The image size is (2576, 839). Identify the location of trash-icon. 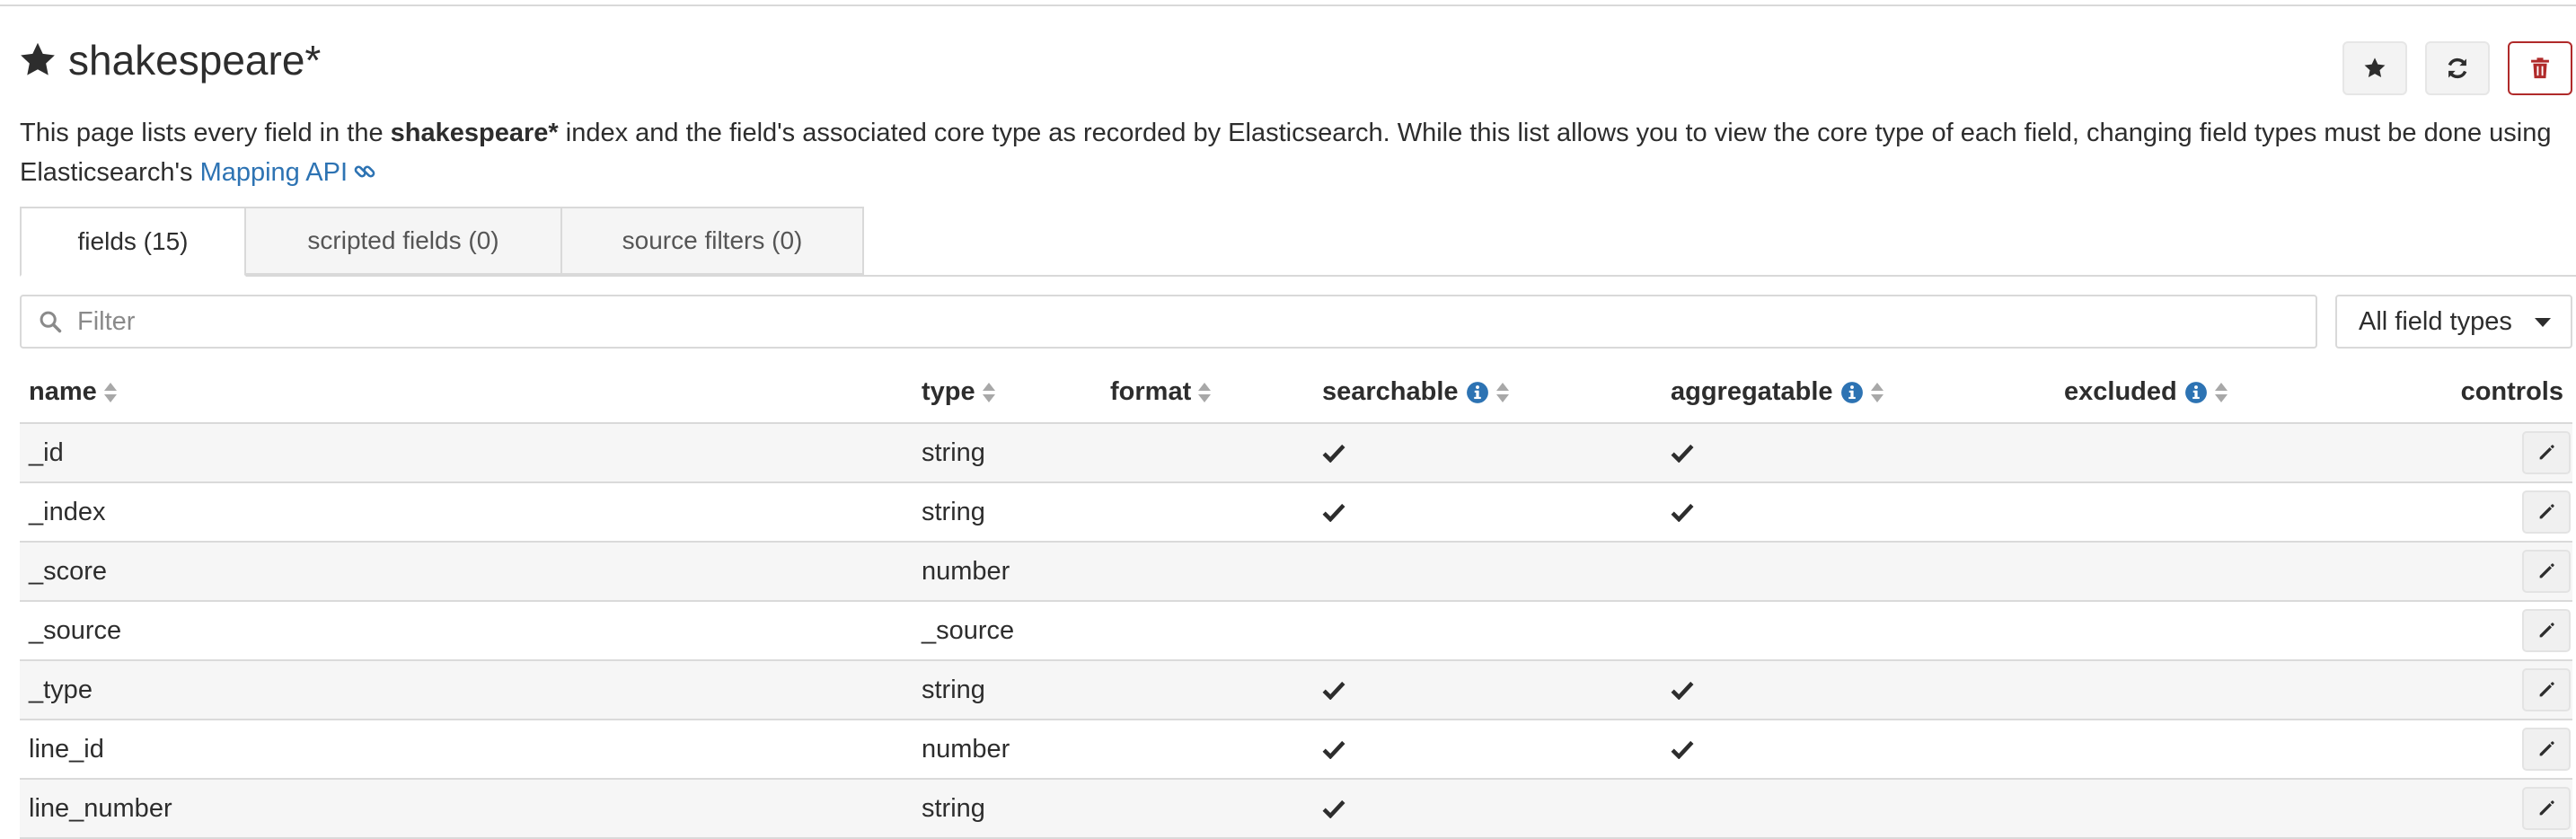
(2540, 68).